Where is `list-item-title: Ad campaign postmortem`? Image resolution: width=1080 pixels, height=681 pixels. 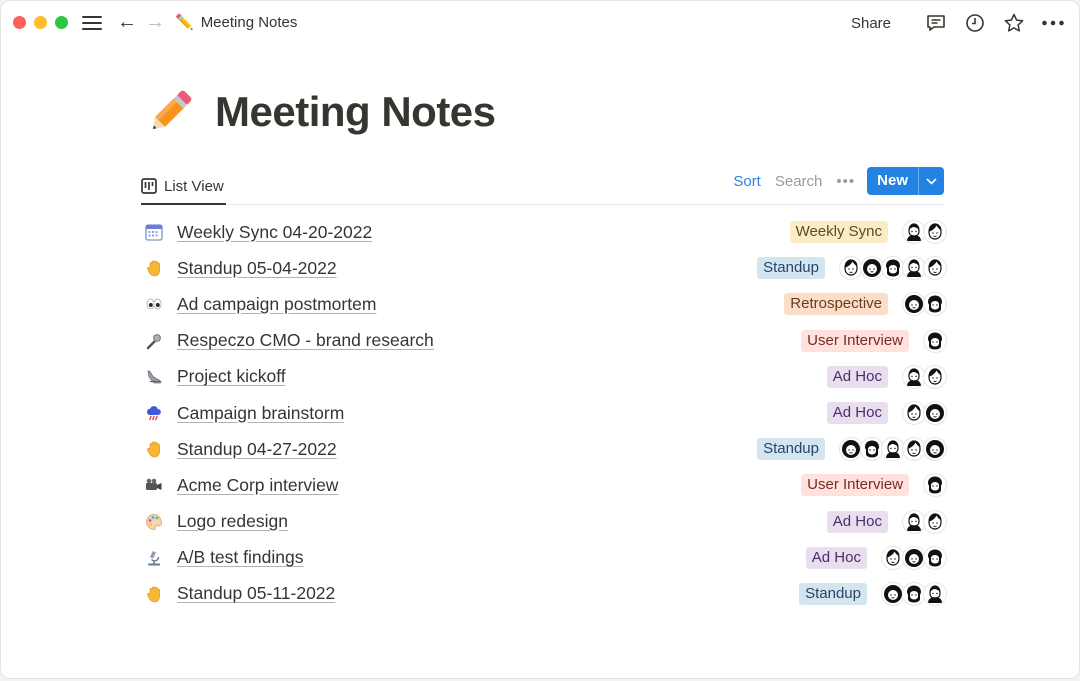 list-item-title: Ad campaign postmortem is located at coordinates (276, 304).